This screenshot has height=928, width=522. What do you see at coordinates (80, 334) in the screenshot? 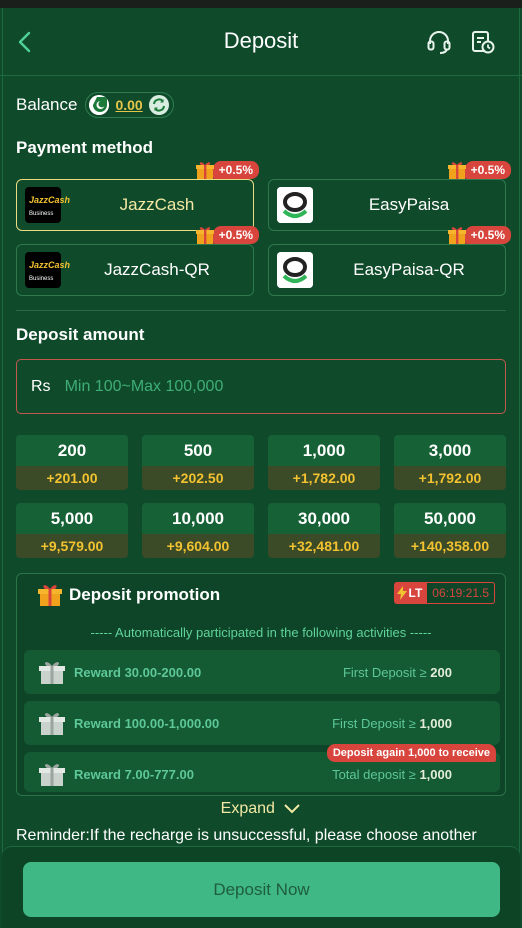
I see `deposit-amount-title: Deposit amount` at bounding box center [80, 334].